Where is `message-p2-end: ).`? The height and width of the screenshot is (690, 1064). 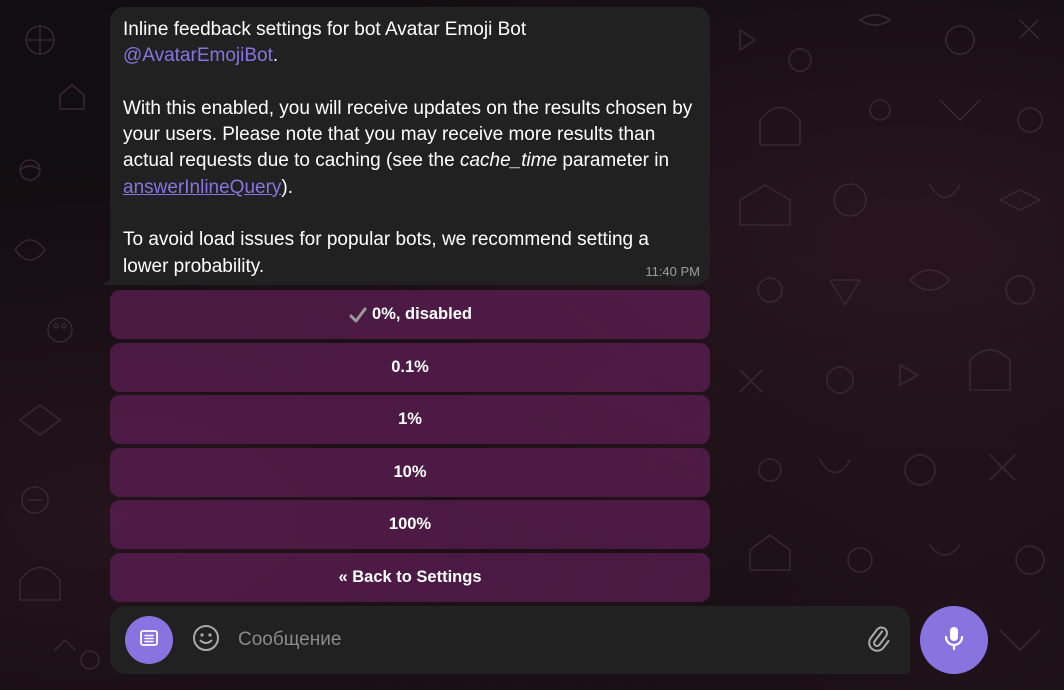
message-p2-end: ). is located at coordinates (287, 187).